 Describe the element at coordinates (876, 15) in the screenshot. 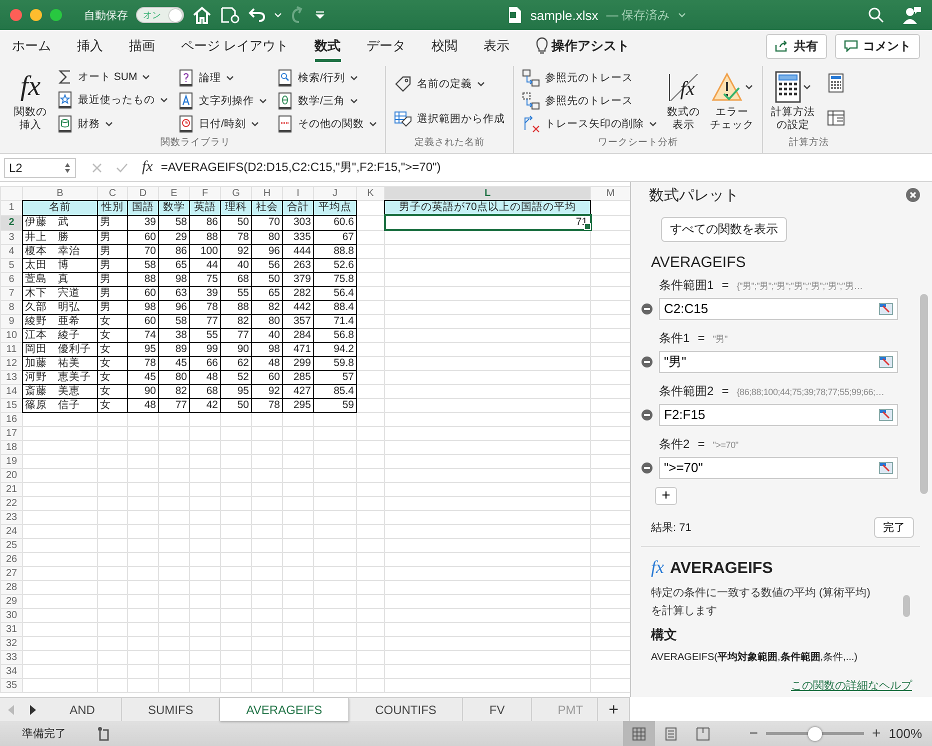

I see `search-icon` at that location.